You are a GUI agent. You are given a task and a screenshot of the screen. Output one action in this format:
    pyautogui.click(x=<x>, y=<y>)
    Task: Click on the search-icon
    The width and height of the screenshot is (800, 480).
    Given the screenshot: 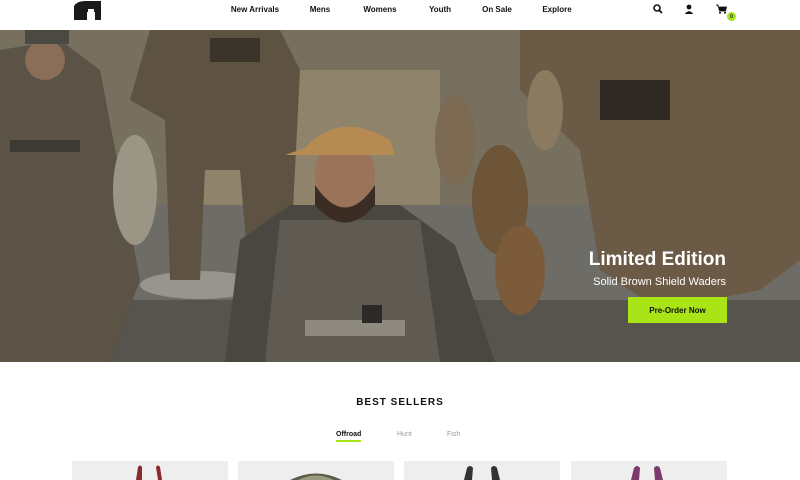 What is the action you would take?
    pyautogui.click(x=658, y=9)
    